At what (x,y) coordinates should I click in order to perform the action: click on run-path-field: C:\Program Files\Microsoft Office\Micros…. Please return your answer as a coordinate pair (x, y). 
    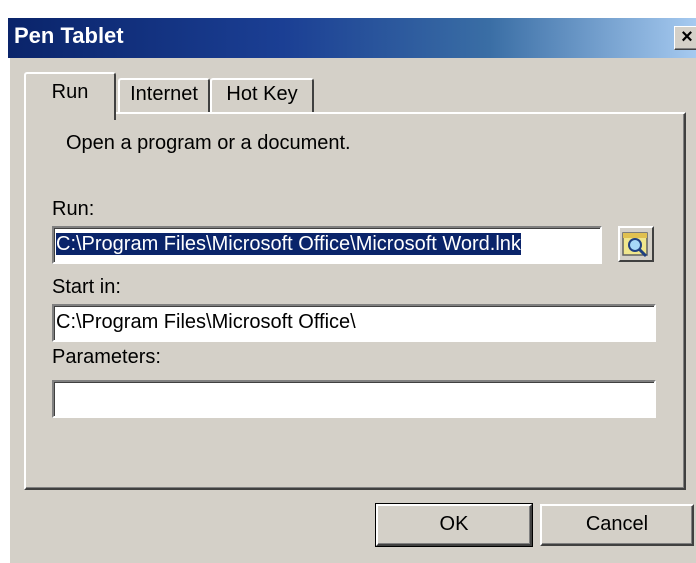
    Looking at the image, I should click on (327, 245).